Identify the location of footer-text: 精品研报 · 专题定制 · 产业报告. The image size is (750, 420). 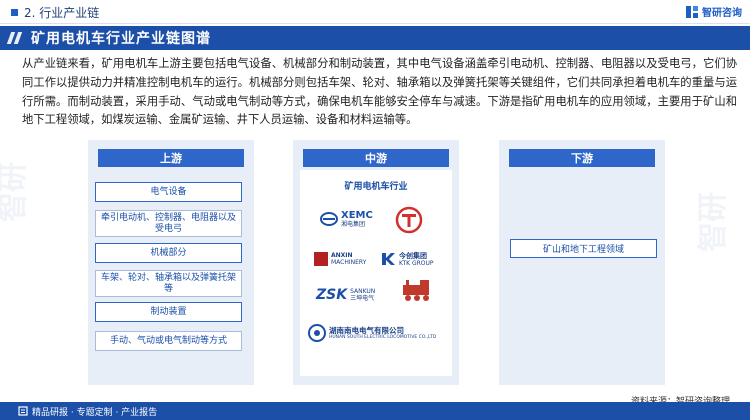
(95, 412).